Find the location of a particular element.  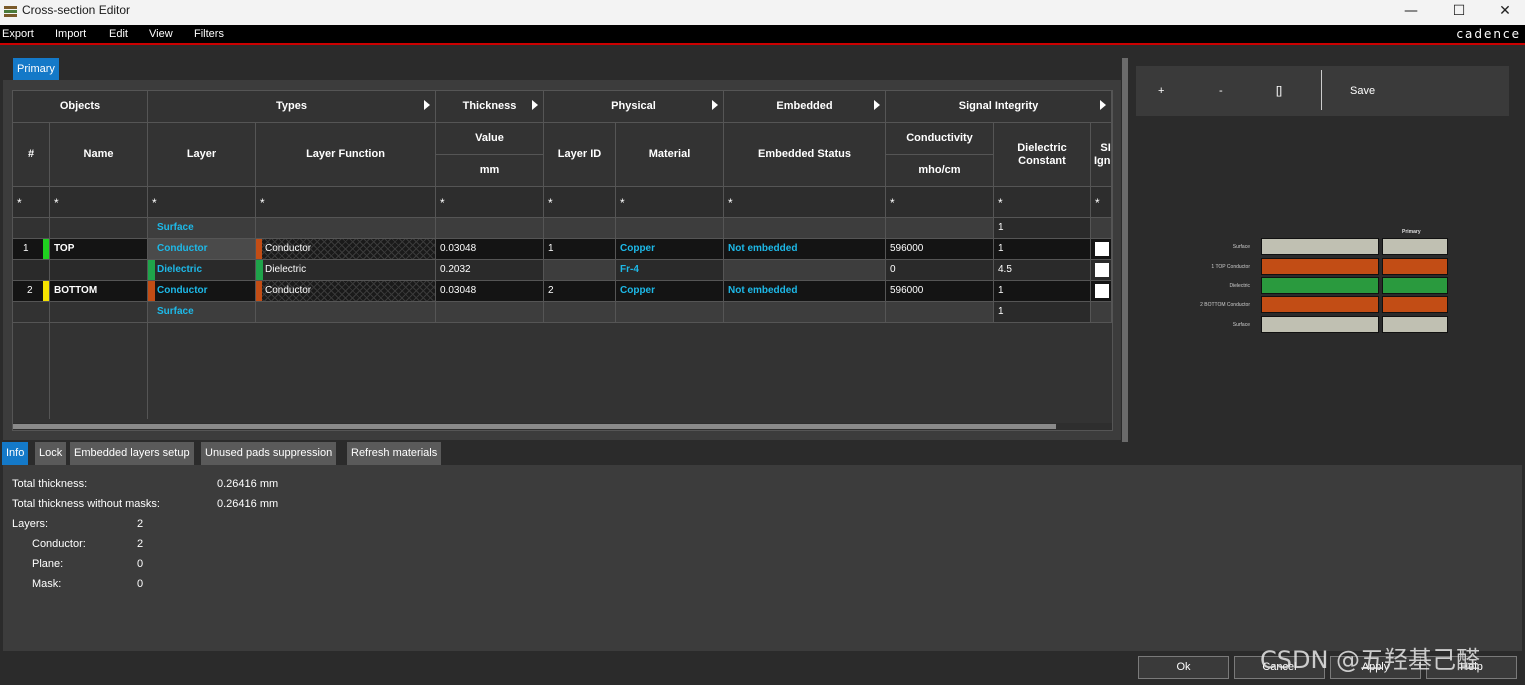

tab-primary: Primary is located at coordinates (36, 69).